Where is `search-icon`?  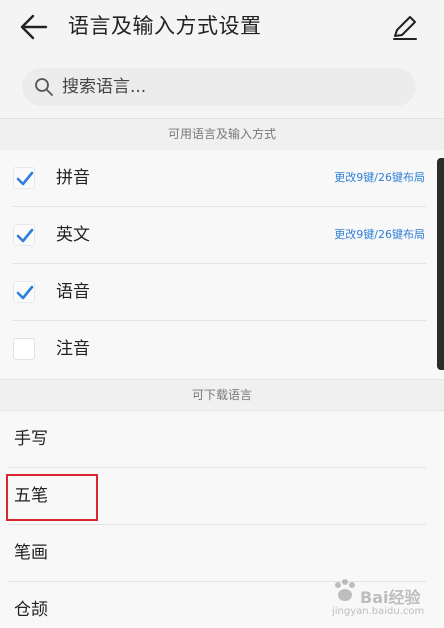 search-icon is located at coordinates (44, 87).